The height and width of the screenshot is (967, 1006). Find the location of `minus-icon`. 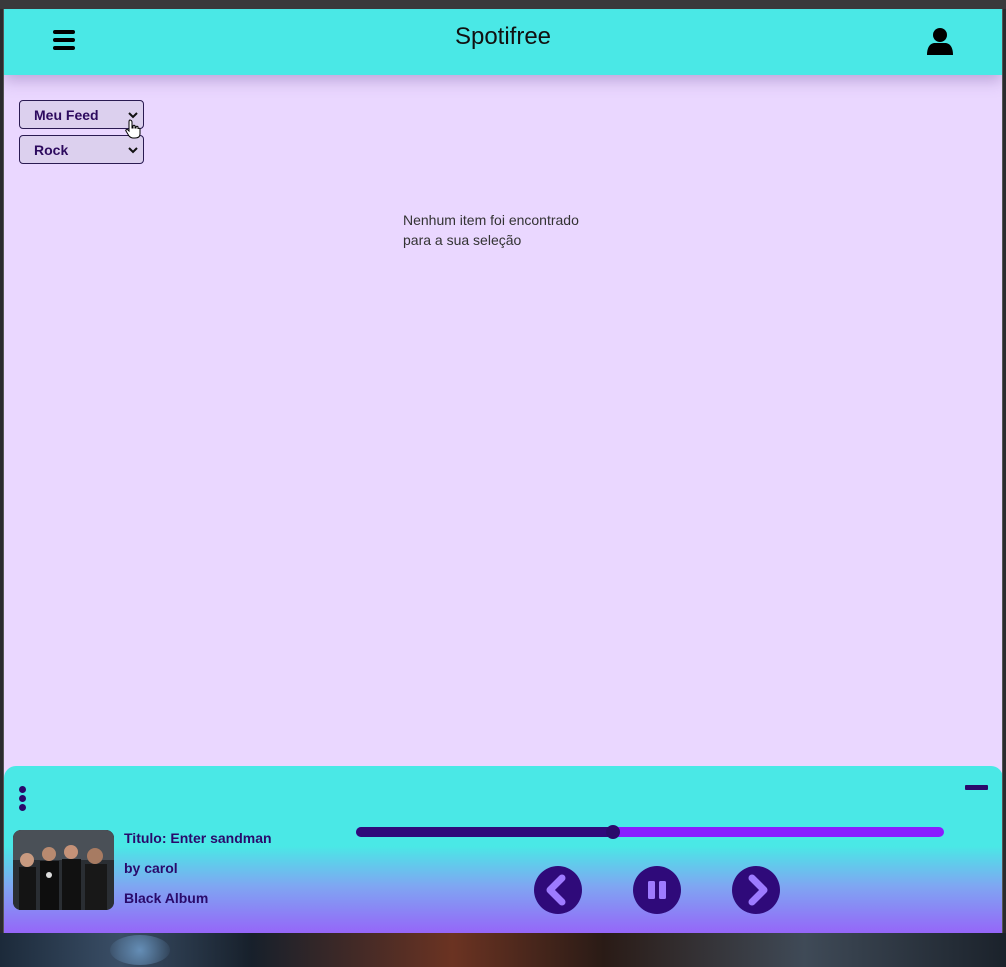

minus-icon is located at coordinates (976, 787).